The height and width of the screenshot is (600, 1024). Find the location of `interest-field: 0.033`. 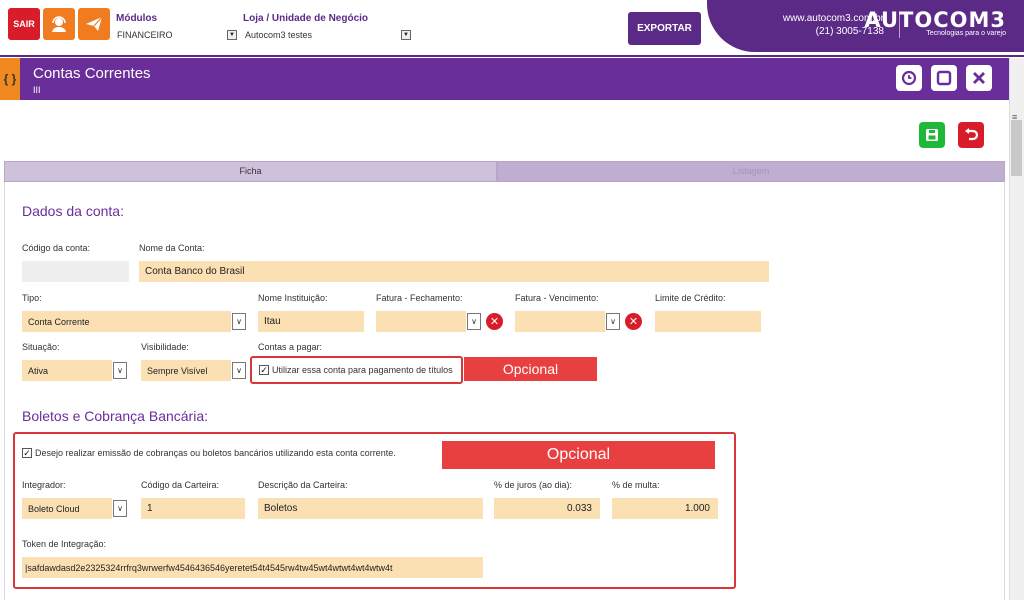

interest-field: 0.033 is located at coordinates (547, 508).